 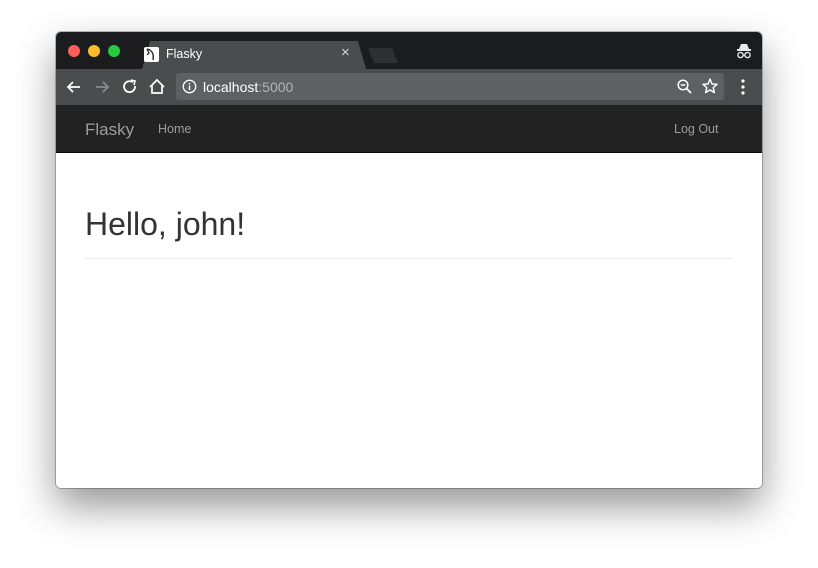 I want to click on favicon-icon, so click(x=151, y=54).